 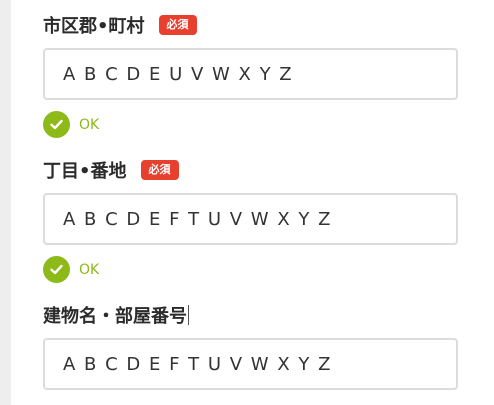 I want to click on street-input-value: A B C D E F T U V W X Y Z, so click(x=197, y=219).